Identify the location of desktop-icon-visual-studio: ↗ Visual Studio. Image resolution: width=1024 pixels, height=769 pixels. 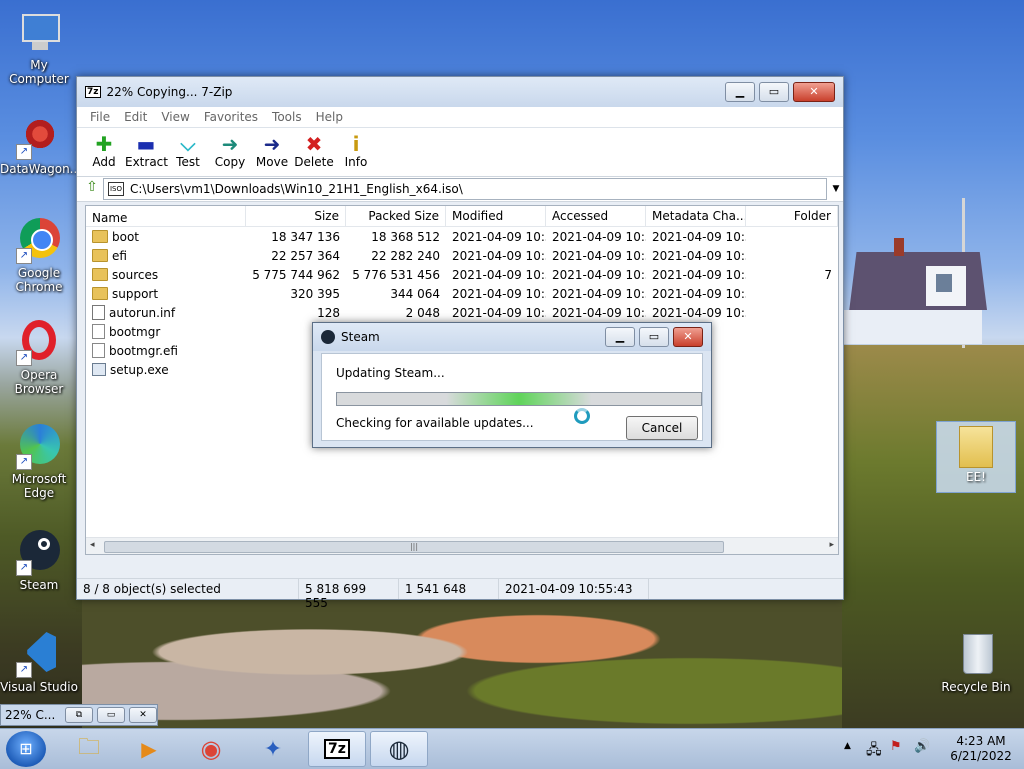
(39, 663).